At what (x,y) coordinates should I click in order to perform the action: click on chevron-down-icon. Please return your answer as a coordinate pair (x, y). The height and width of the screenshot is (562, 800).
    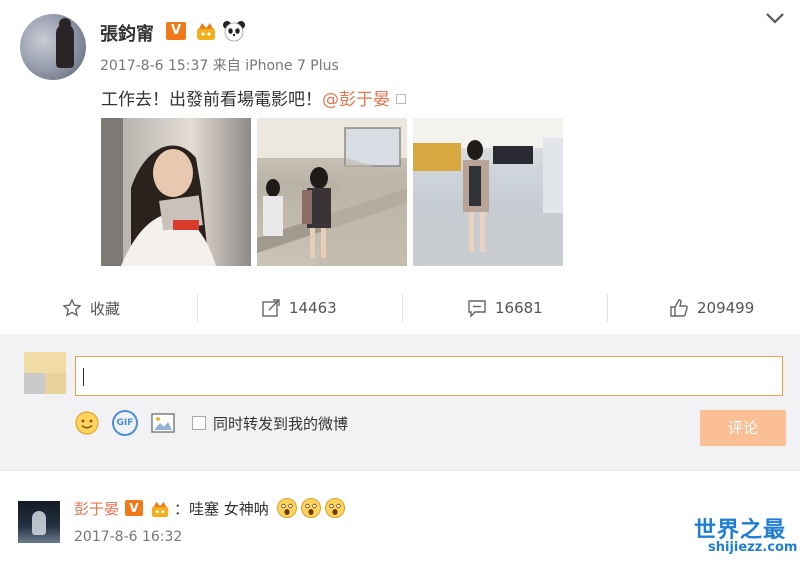
    Looking at the image, I should click on (775, 18).